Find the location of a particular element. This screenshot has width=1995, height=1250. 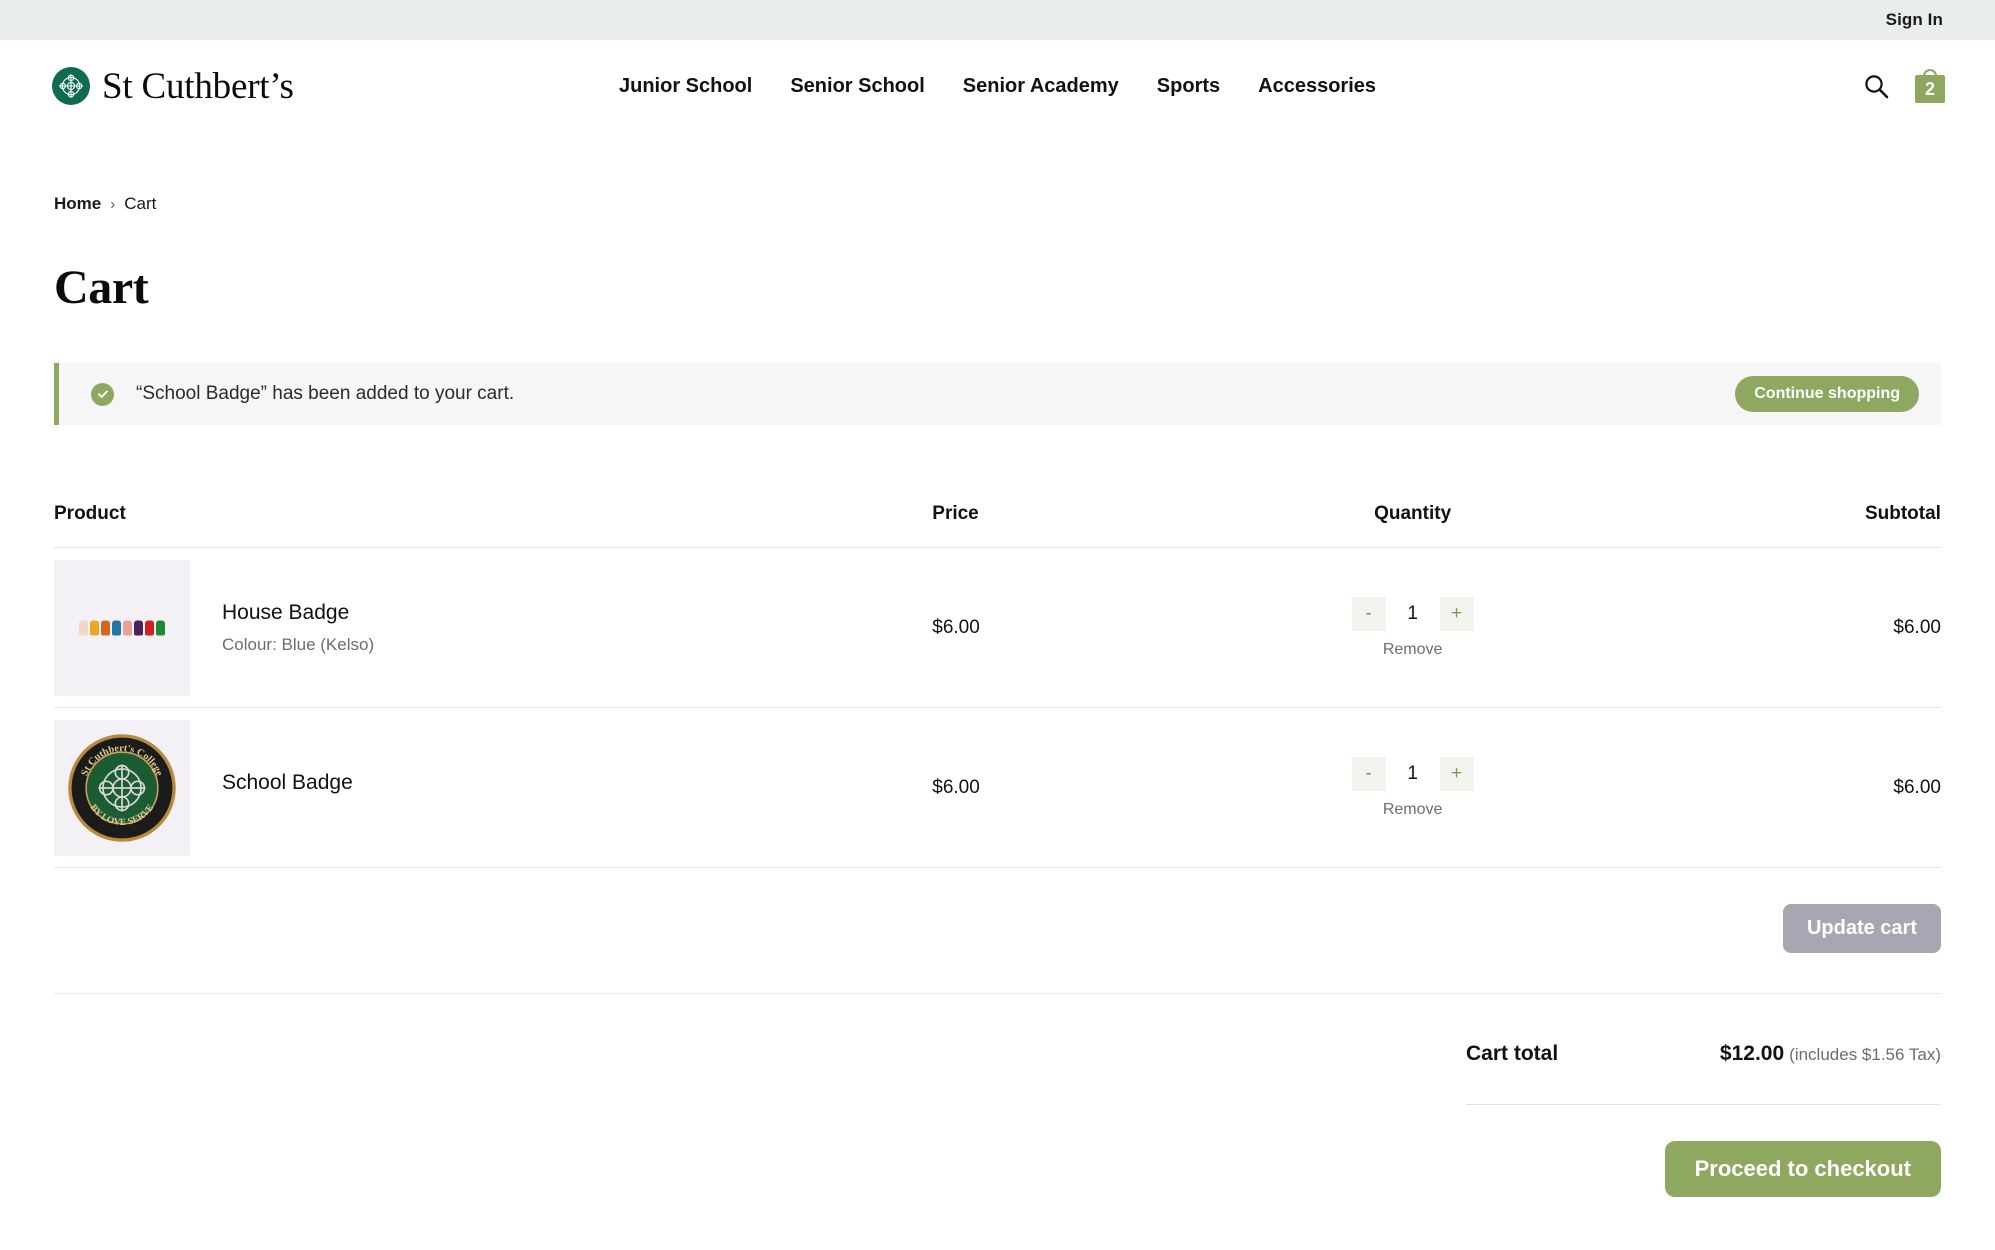

cart-total-label: Cart total is located at coordinates (1512, 1053).